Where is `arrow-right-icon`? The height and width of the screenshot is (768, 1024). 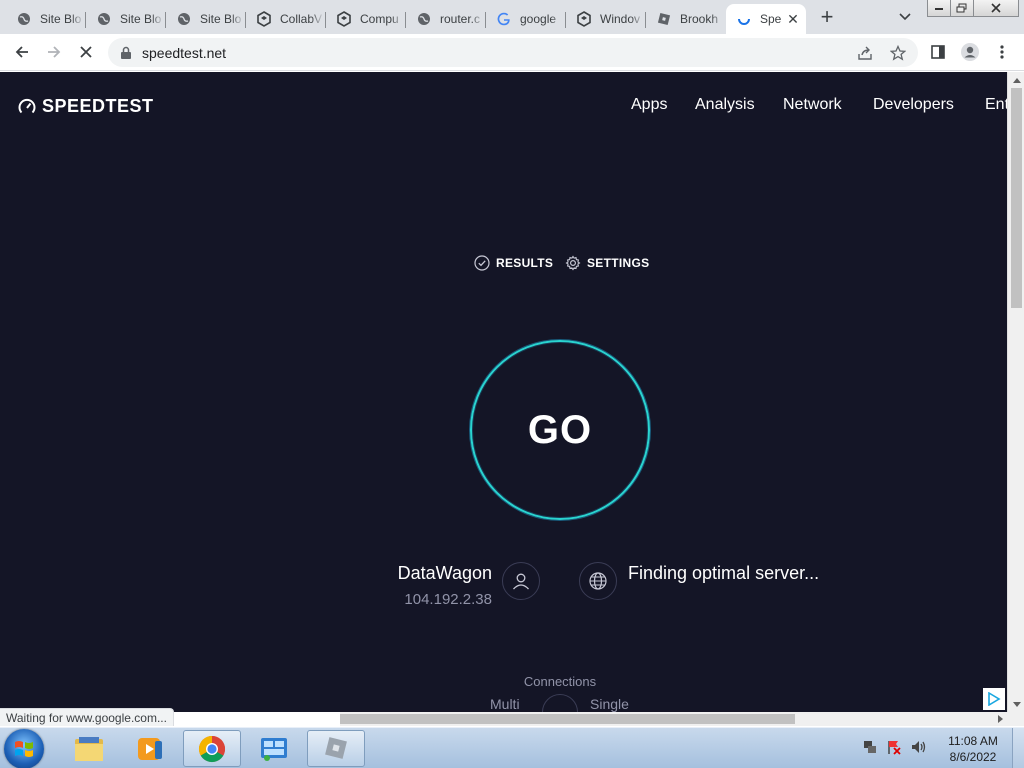
arrow-right-icon is located at coordinates (54, 52).